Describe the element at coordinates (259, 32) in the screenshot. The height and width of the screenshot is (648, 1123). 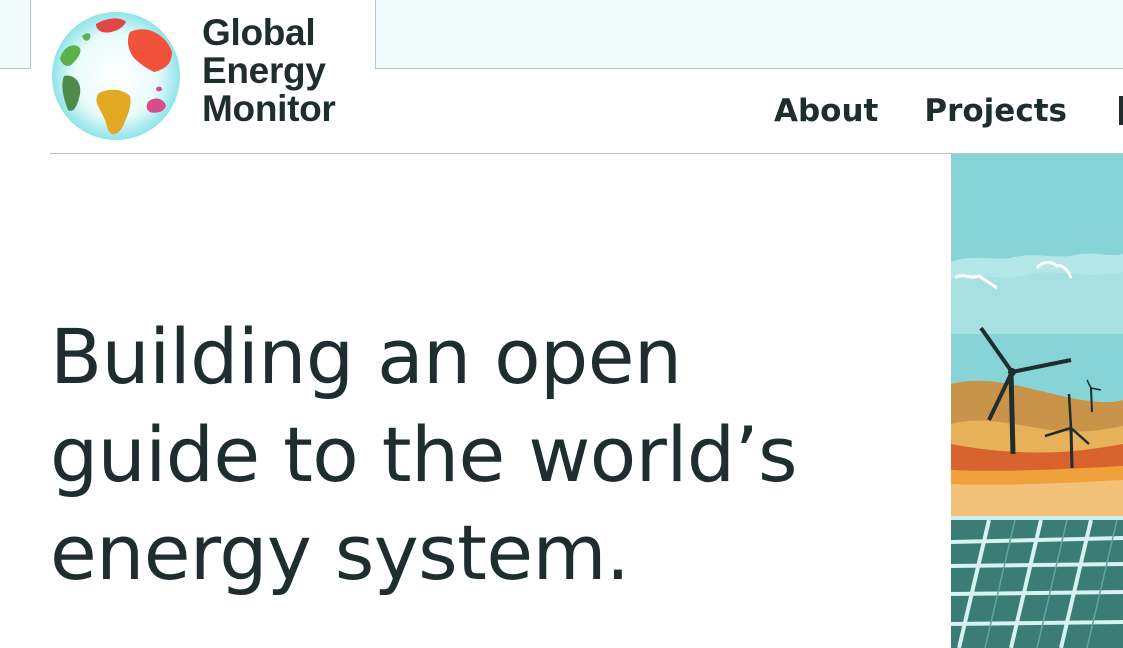
I see `wordmark-line1: Global` at that location.